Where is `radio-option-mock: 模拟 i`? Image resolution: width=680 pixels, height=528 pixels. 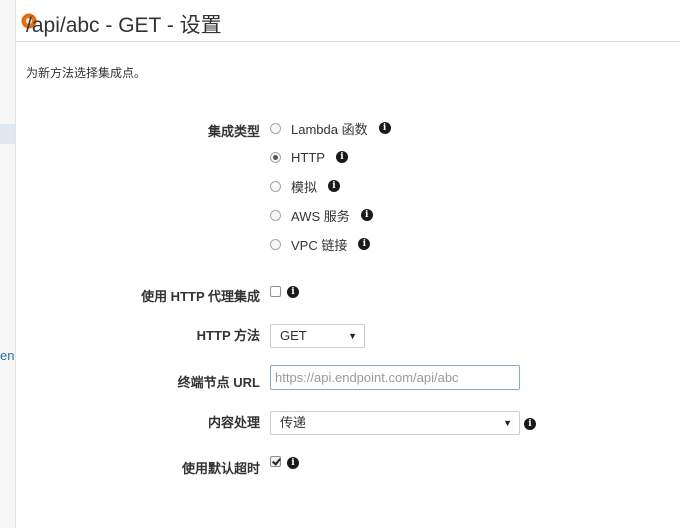 radio-option-mock: 模拟 i is located at coordinates (305, 186).